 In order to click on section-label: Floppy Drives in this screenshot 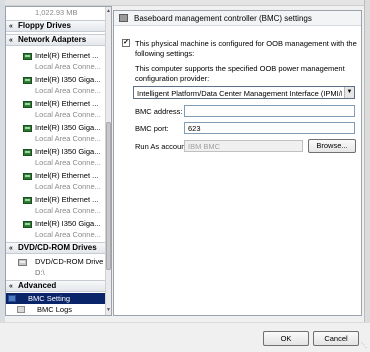, I will do `click(44, 25)`.